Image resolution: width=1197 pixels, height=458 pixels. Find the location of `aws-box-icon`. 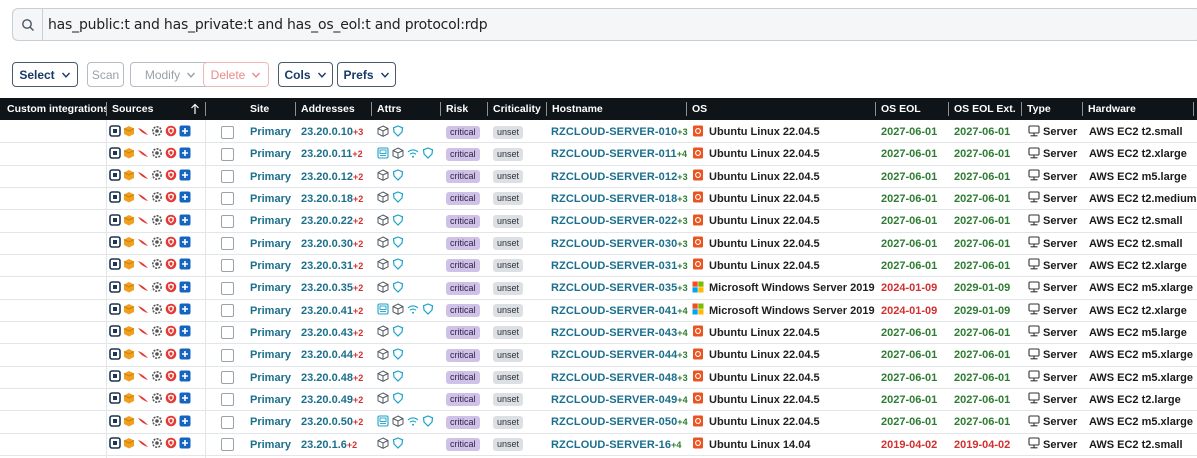

aws-box-icon is located at coordinates (129, 355).